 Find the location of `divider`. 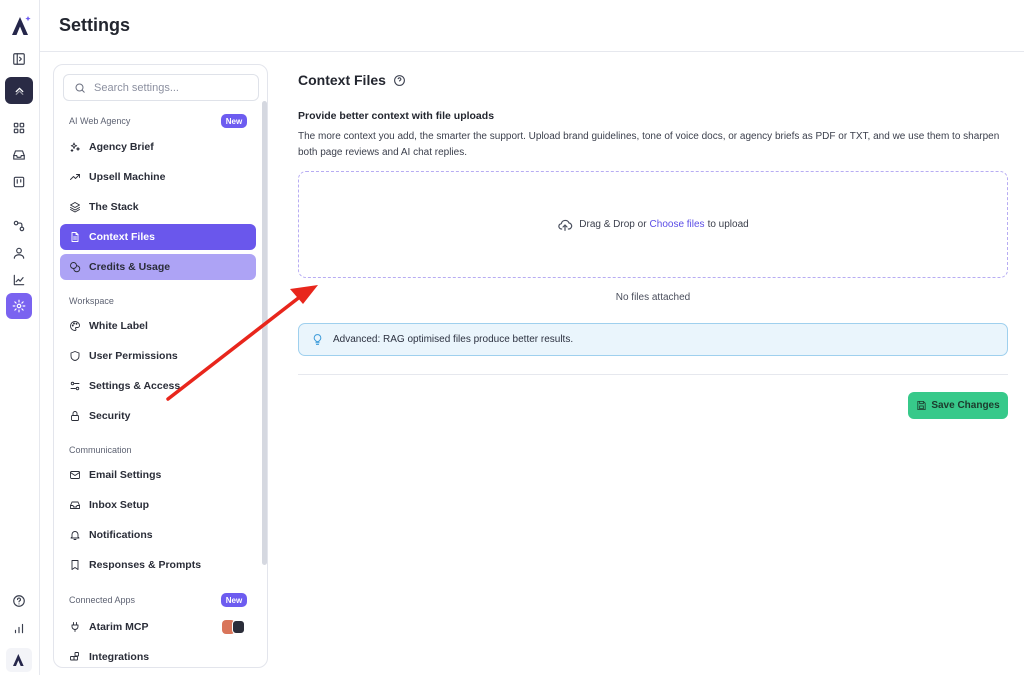

divider is located at coordinates (653, 374).